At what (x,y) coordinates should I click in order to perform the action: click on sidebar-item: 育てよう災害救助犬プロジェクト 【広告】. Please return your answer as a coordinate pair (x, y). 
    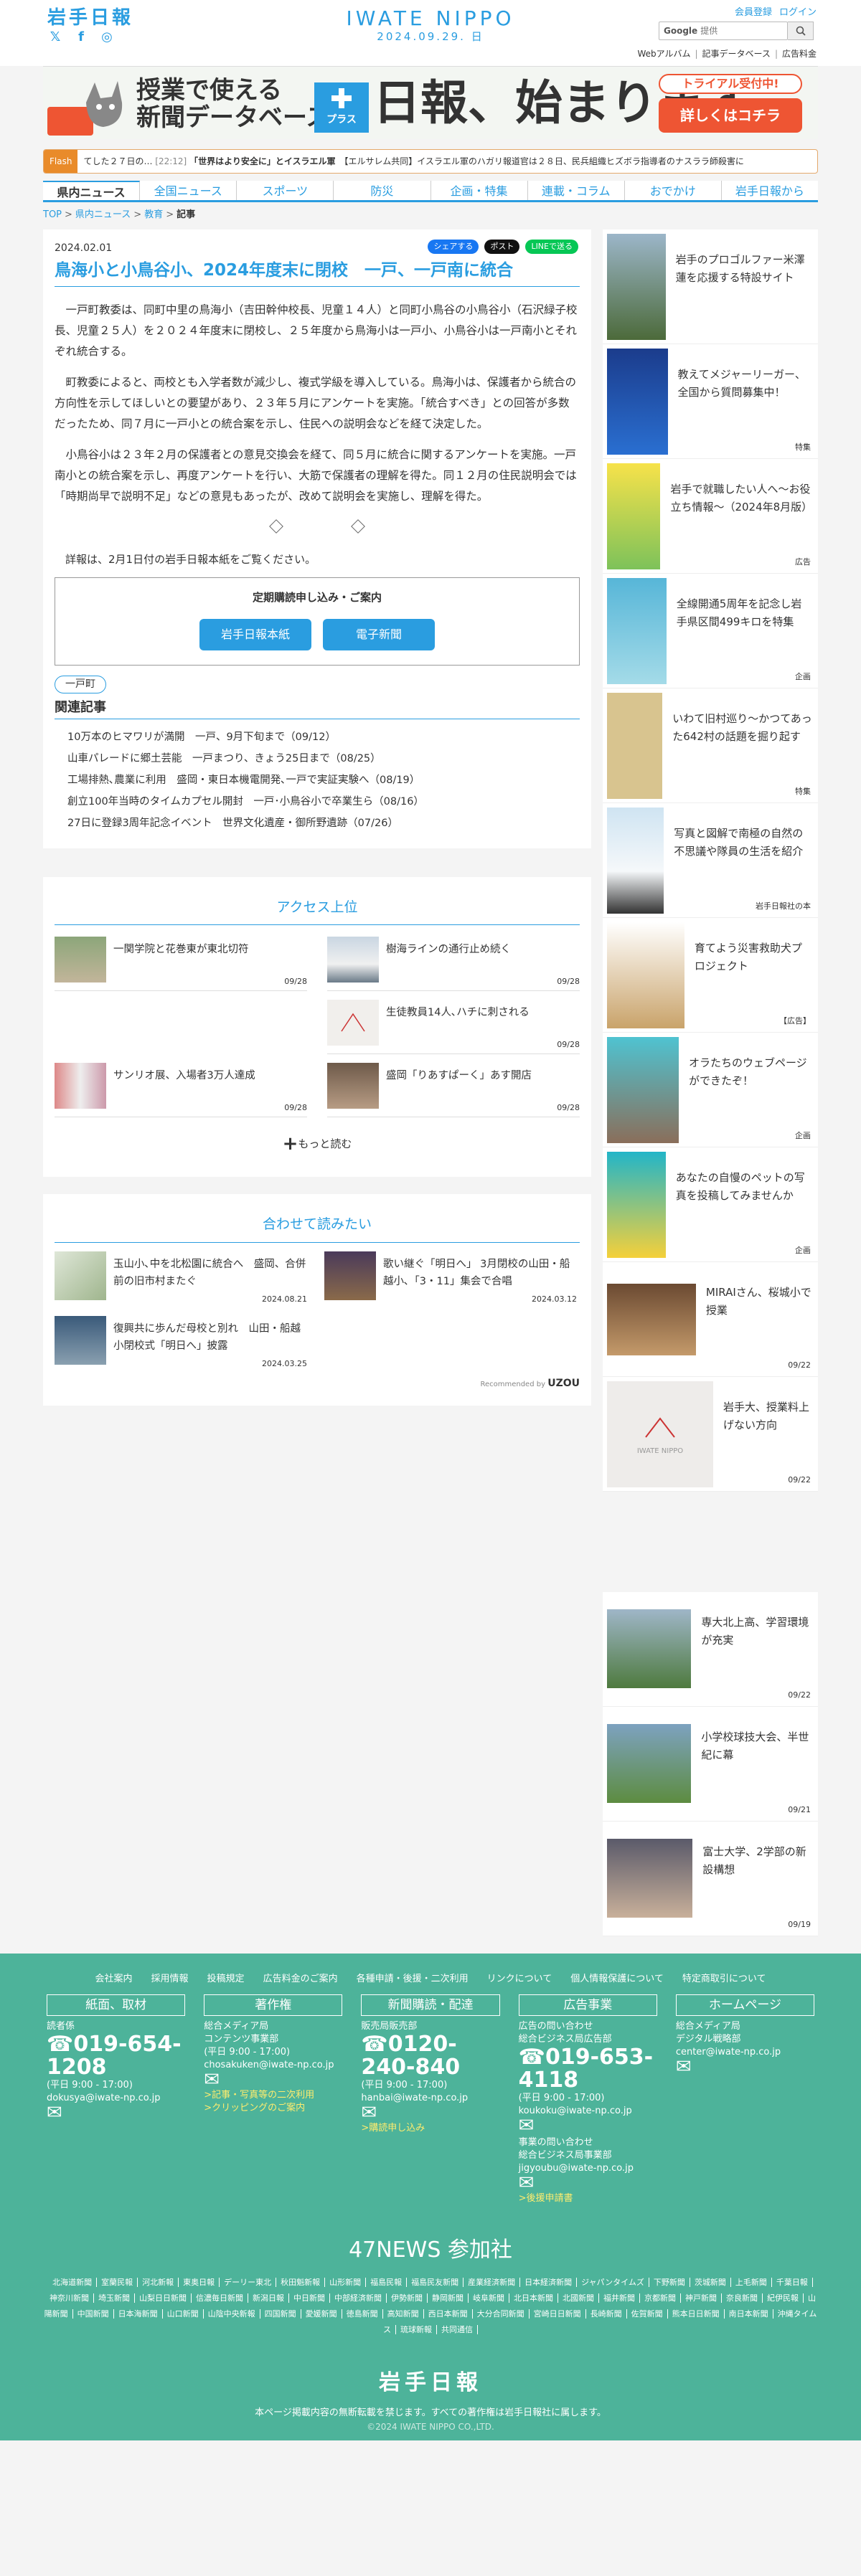
    Looking at the image, I should click on (711, 975).